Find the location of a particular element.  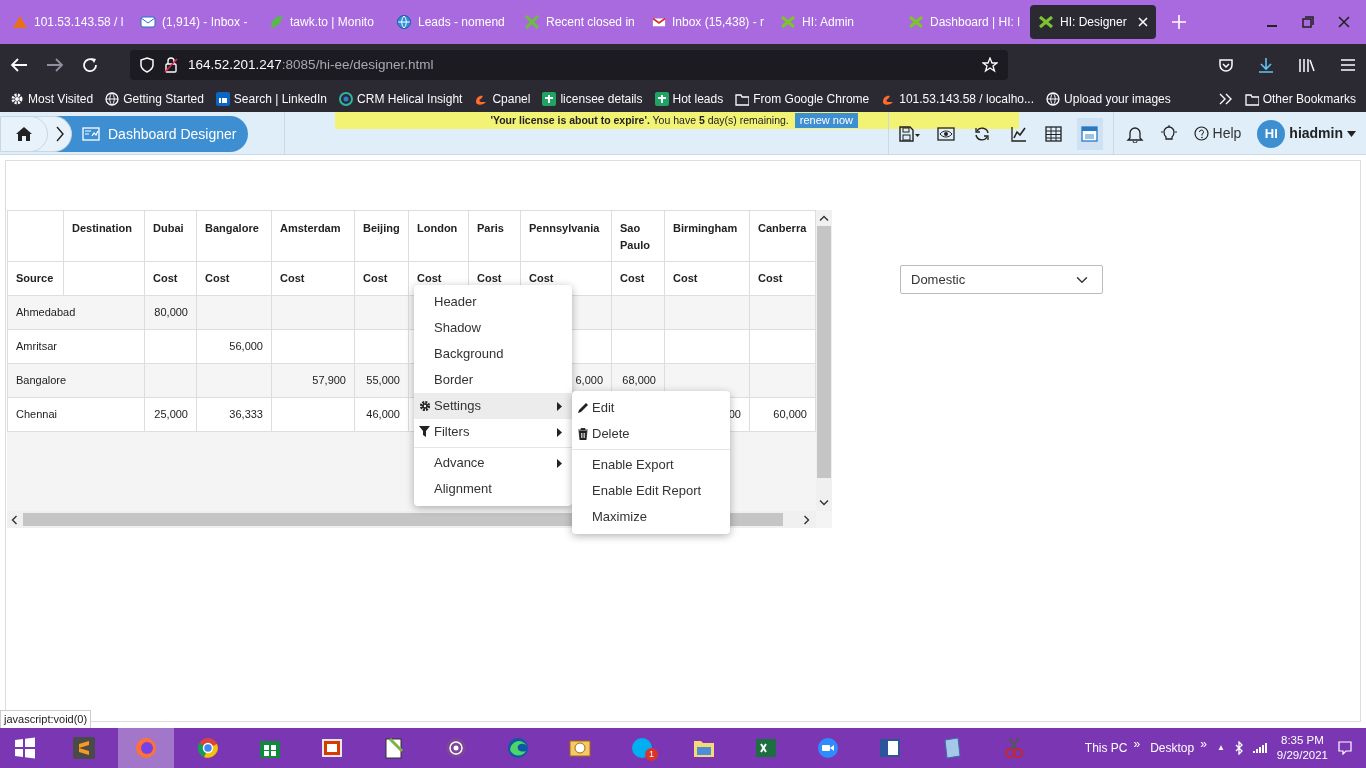

menu-item: Delete is located at coordinates (651, 434).